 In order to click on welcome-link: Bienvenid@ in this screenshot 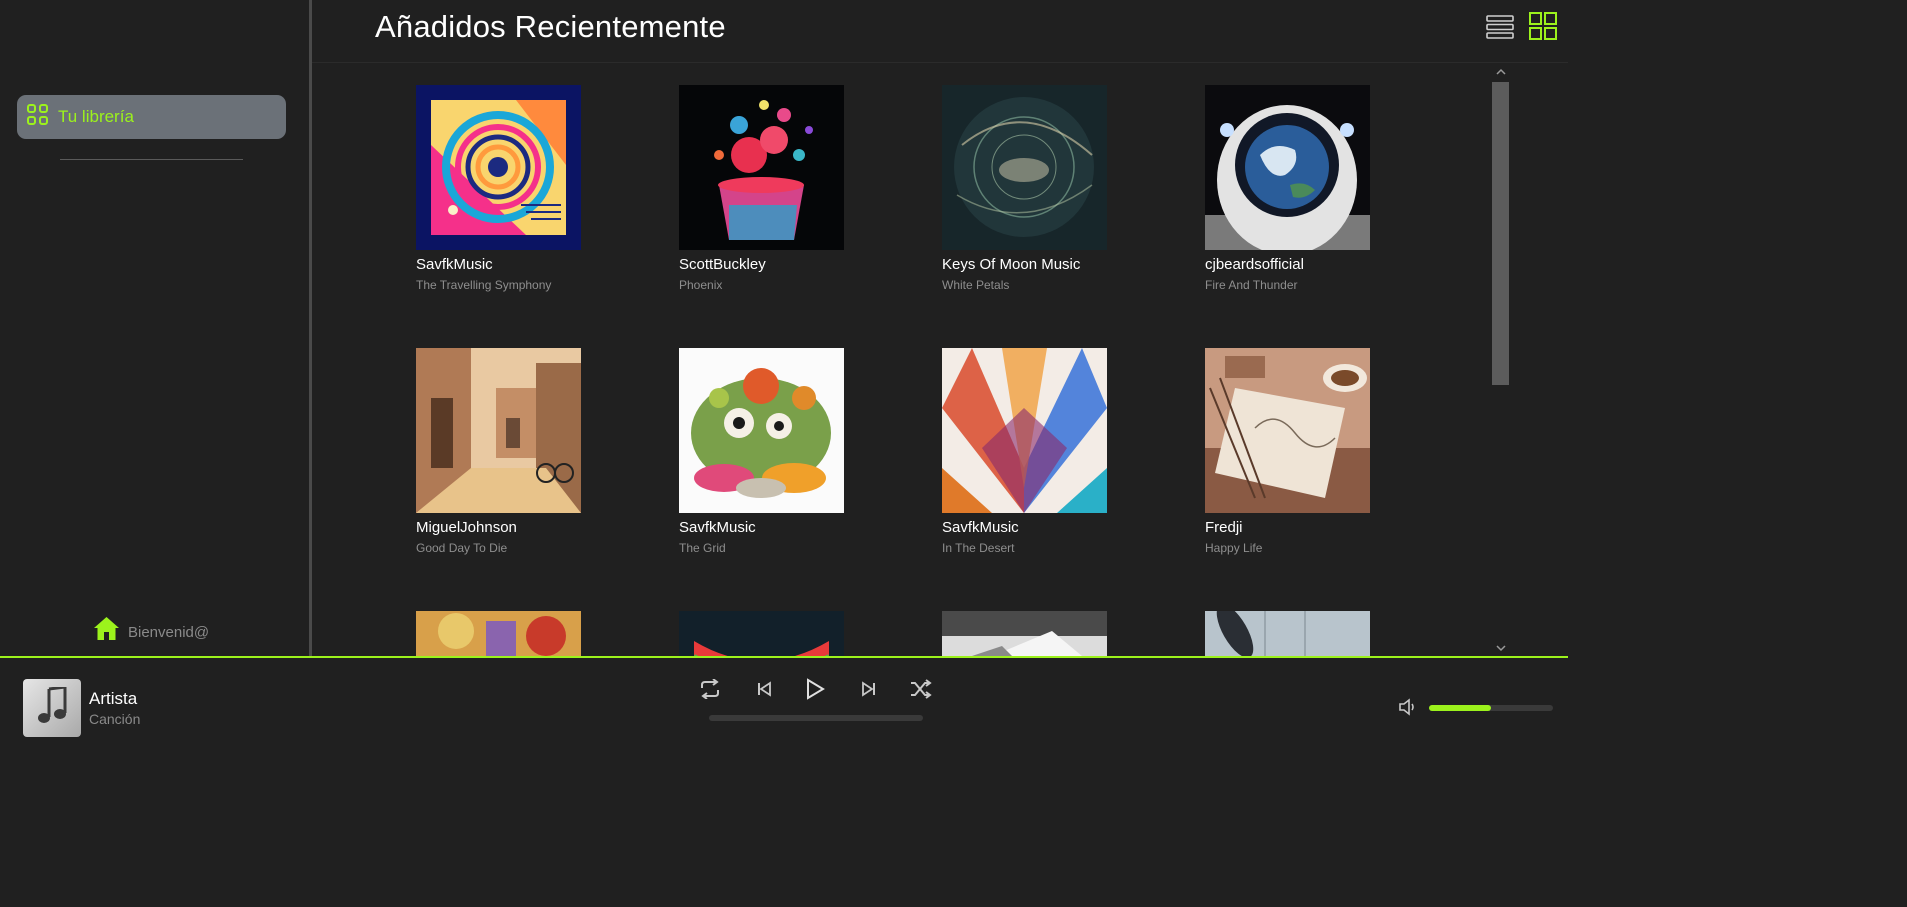, I will do `click(151, 631)`.